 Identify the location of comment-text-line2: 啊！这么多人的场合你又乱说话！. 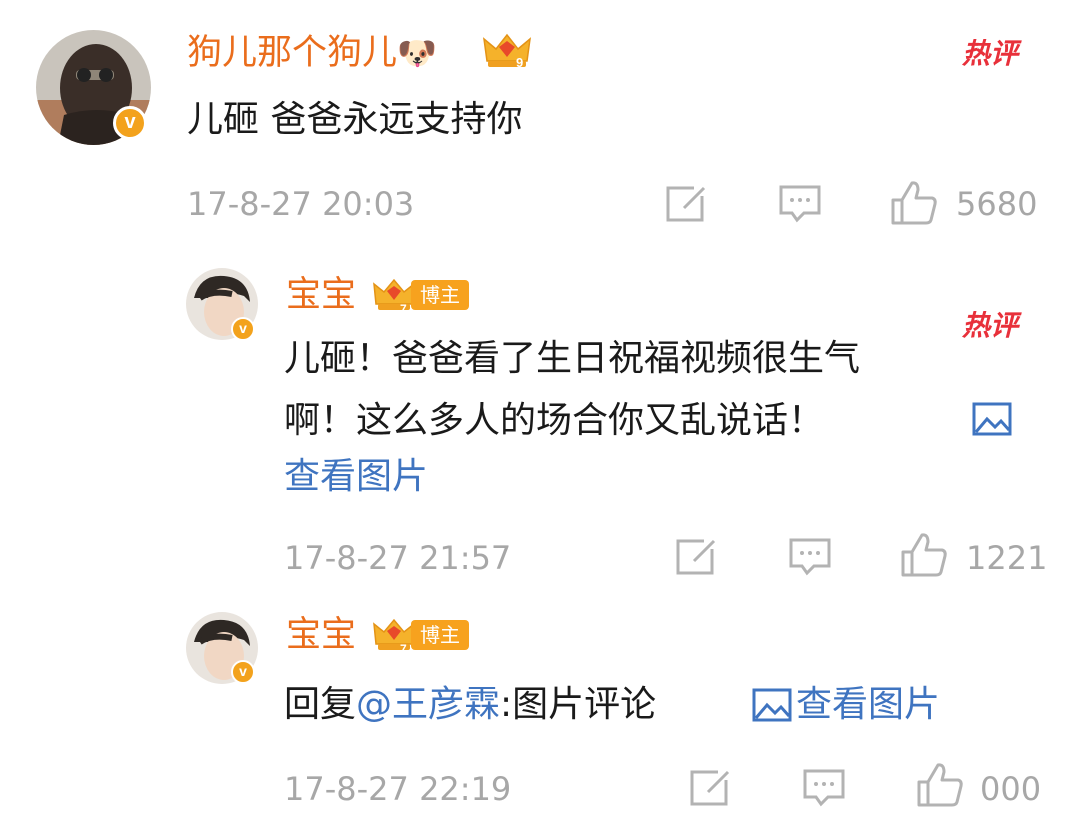
(554, 420).